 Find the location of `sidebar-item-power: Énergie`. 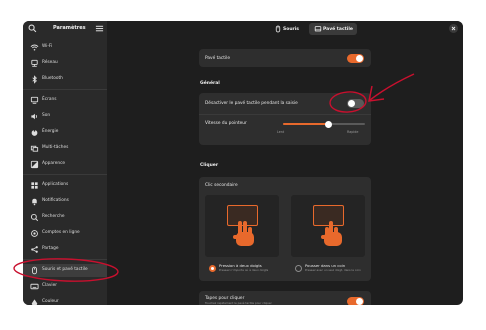

sidebar-item-power: Énergie is located at coordinates (65, 132).